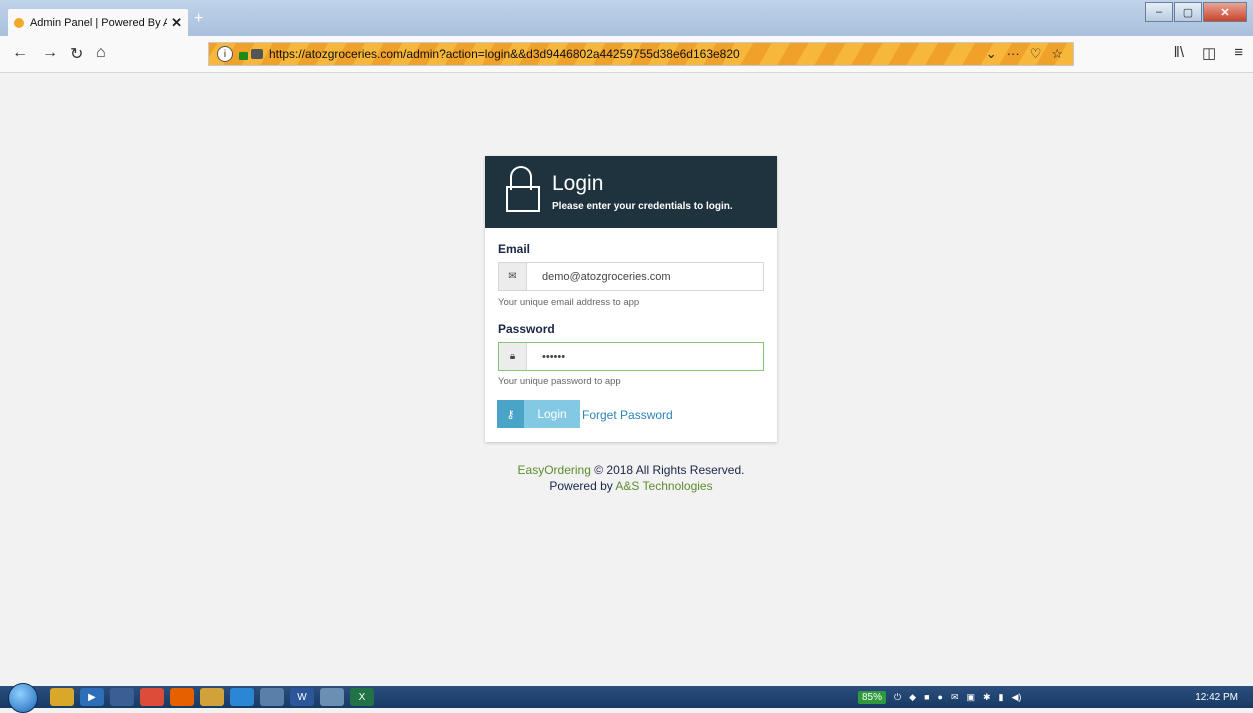  What do you see at coordinates (1179, 53) in the screenshot?
I see `library-icon: ǁ\` at bounding box center [1179, 53].